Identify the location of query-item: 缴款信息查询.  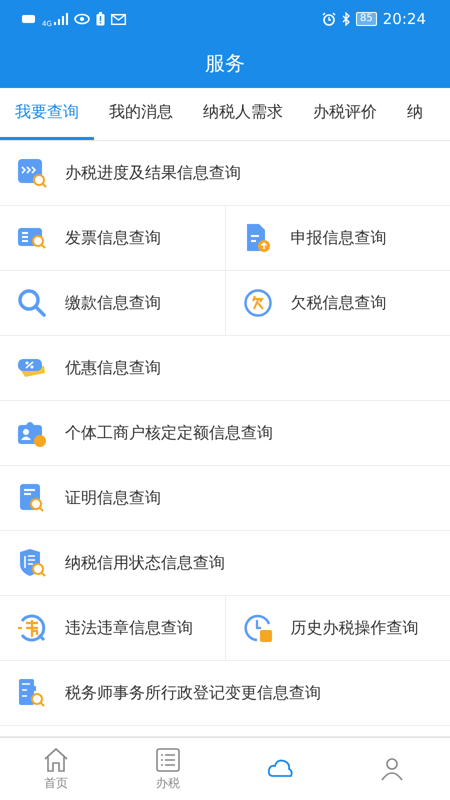
(112, 303).